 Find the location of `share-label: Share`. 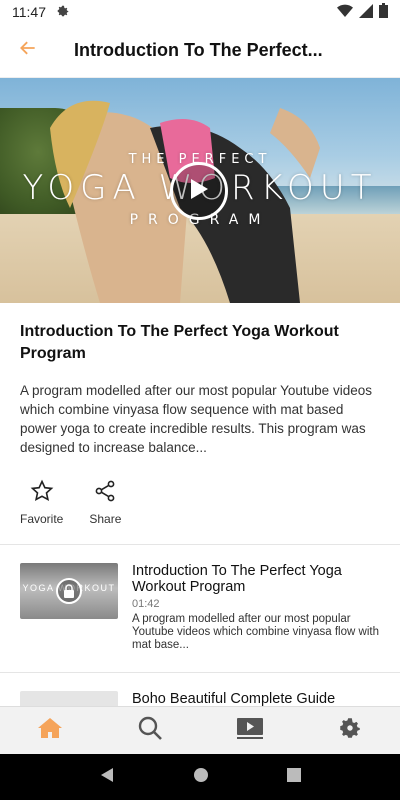

share-label: Share is located at coordinates (105, 519).